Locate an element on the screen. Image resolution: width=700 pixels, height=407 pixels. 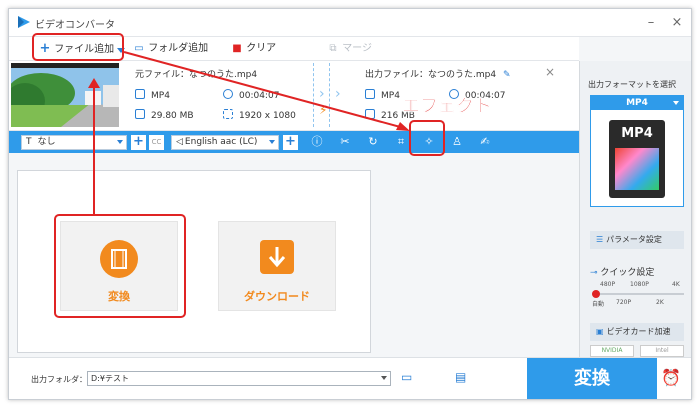
effect-annotation-label: エフェクト is located at coordinates (447, 107).